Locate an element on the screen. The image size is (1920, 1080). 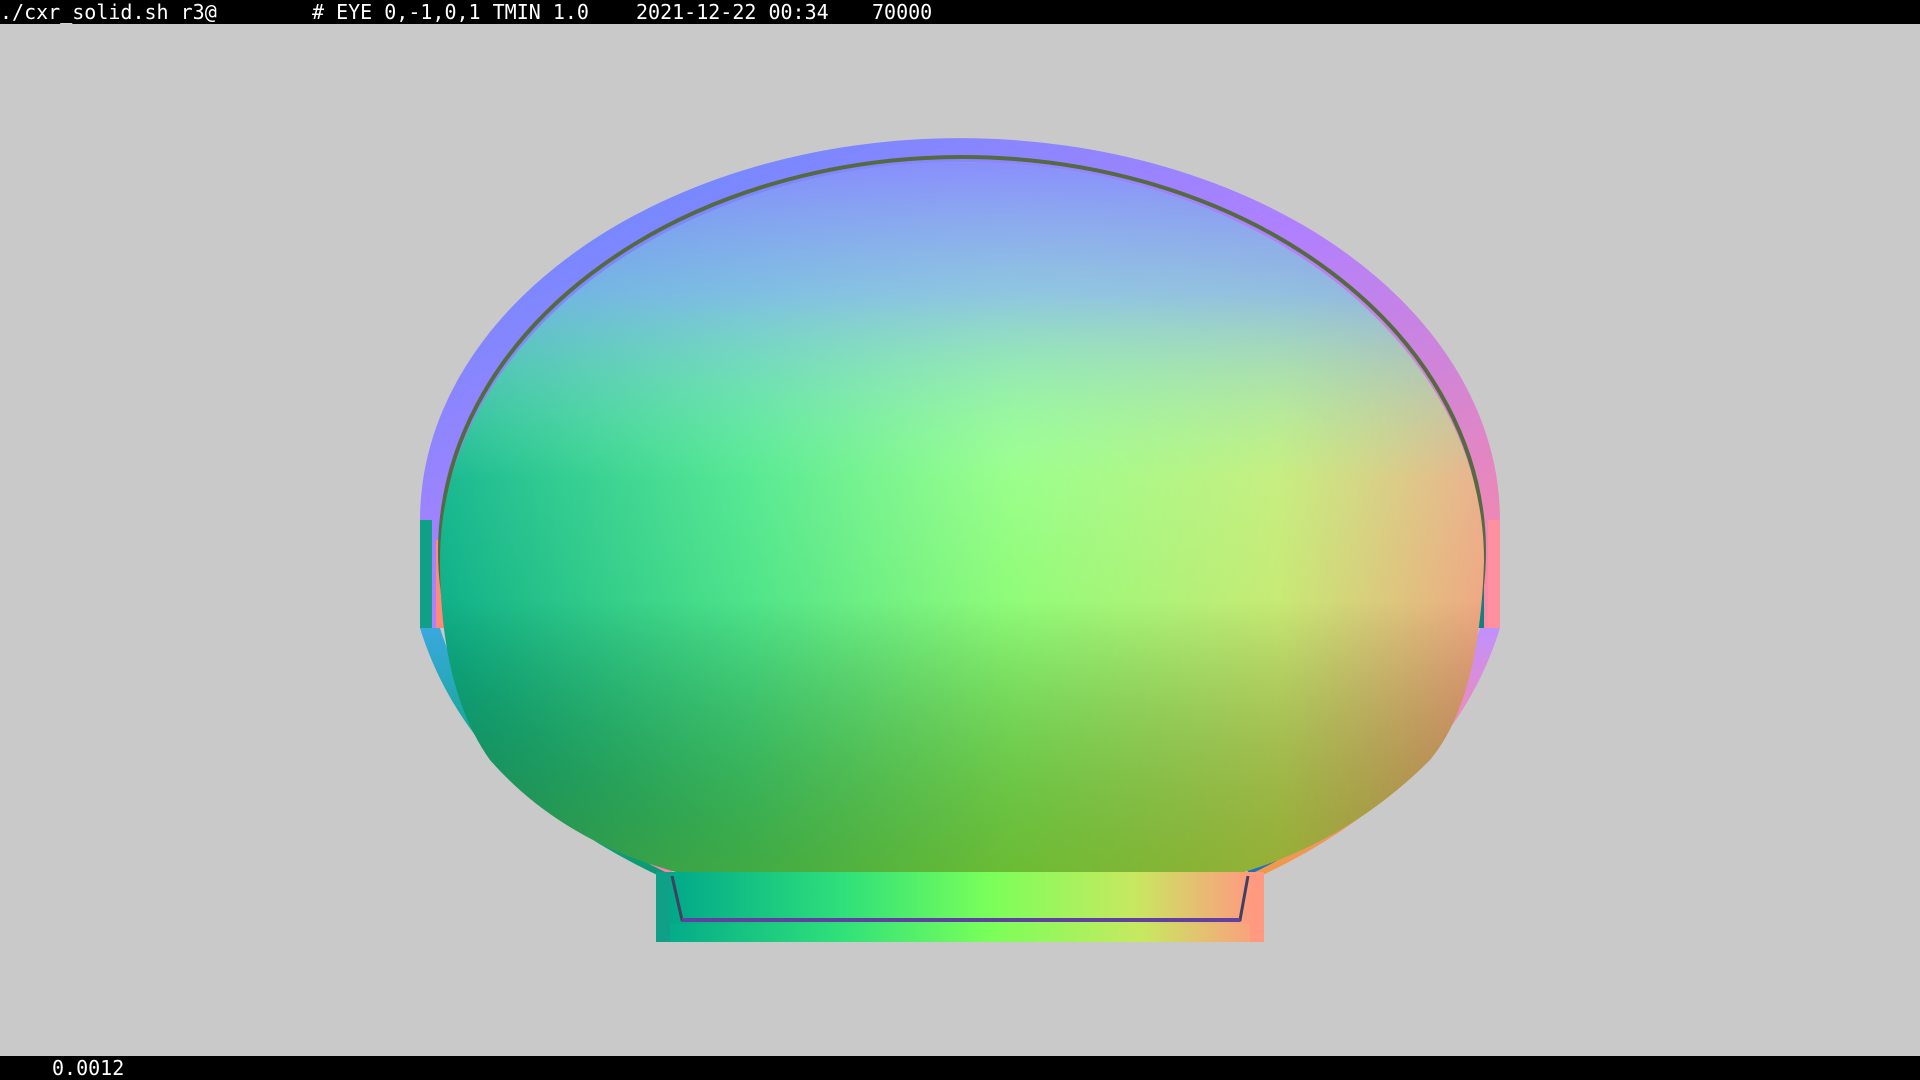
count-label: 70000 is located at coordinates (902, 12).